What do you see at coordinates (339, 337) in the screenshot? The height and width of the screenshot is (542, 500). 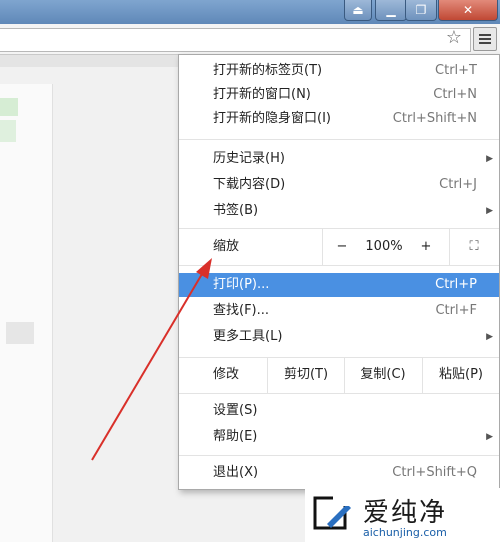 I see `menu-item-more-tools: 更多工具(L) ▶` at bounding box center [339, 337].